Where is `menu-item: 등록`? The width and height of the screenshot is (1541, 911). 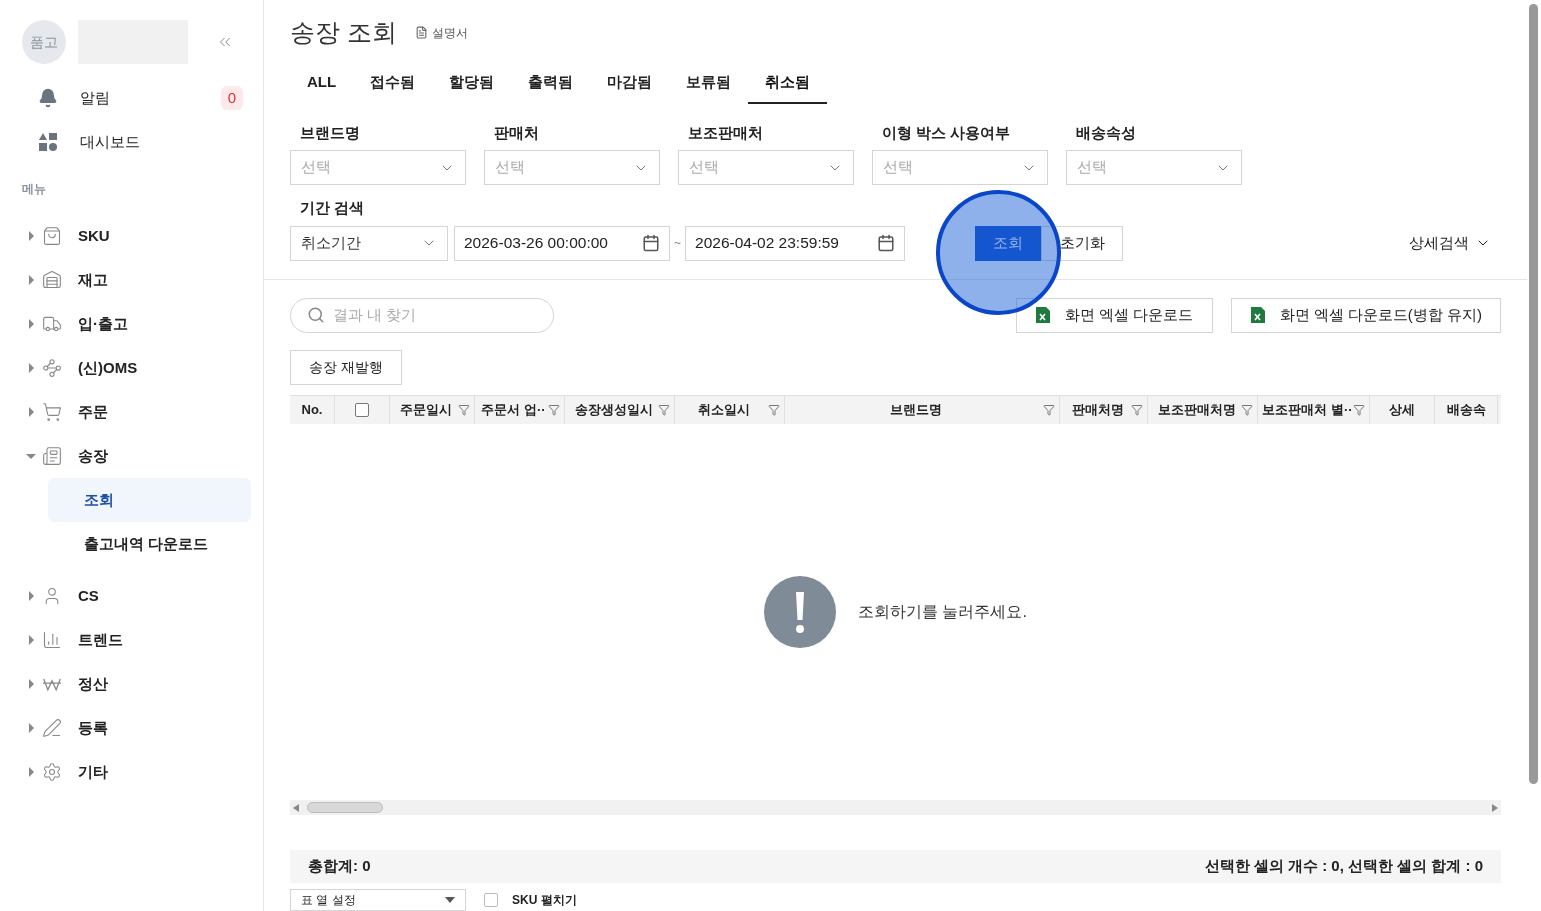
menu-item: 등록 is located at coordinates (93, 728).